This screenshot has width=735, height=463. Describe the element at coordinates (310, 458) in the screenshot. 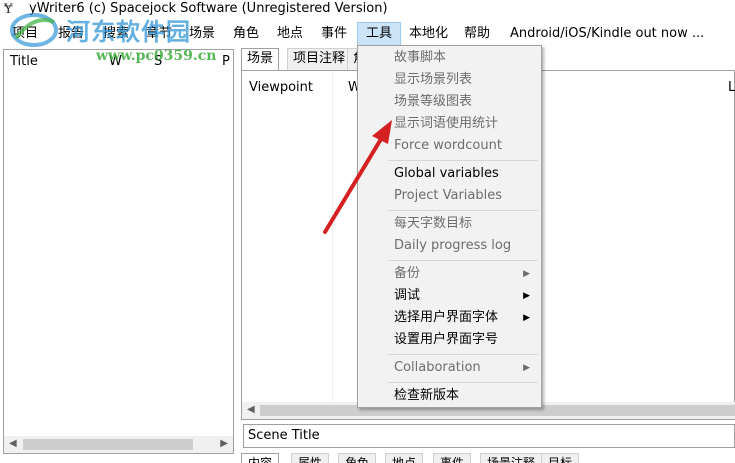

I see `tab-properties: 属性` at that location.